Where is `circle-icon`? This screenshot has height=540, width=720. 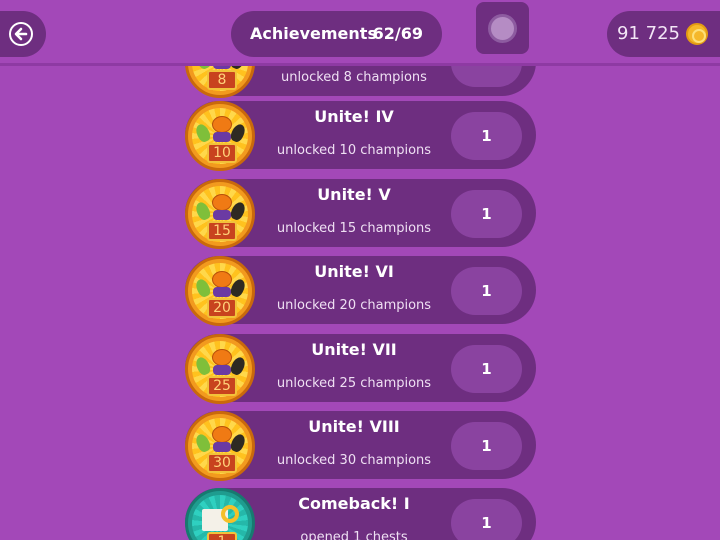 circle-icon is located at coordinates (502, 28).